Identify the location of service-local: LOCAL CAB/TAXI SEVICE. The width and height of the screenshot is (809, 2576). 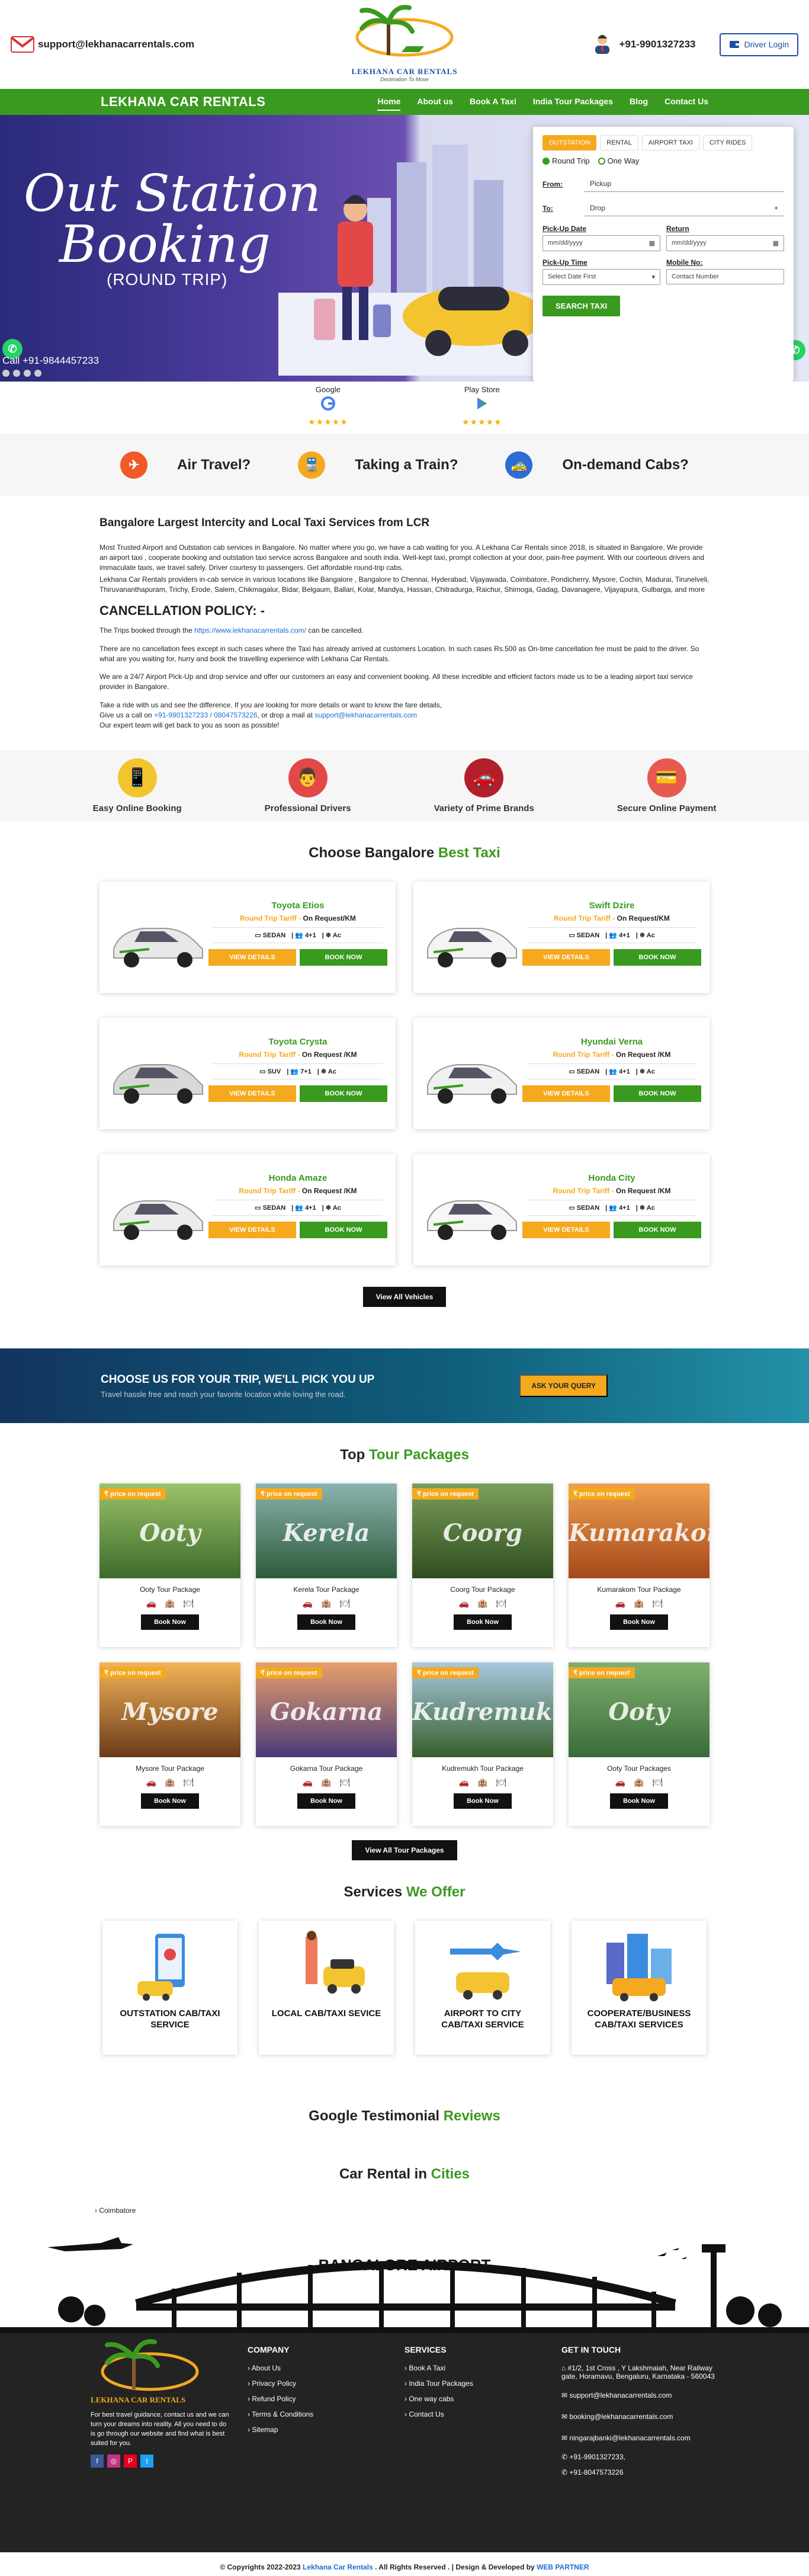
(326, 1988).